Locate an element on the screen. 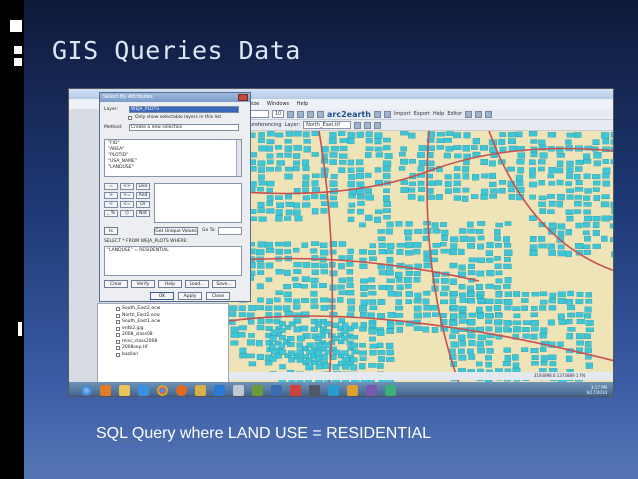  close-button: Close is located at coordinates (218, 296).